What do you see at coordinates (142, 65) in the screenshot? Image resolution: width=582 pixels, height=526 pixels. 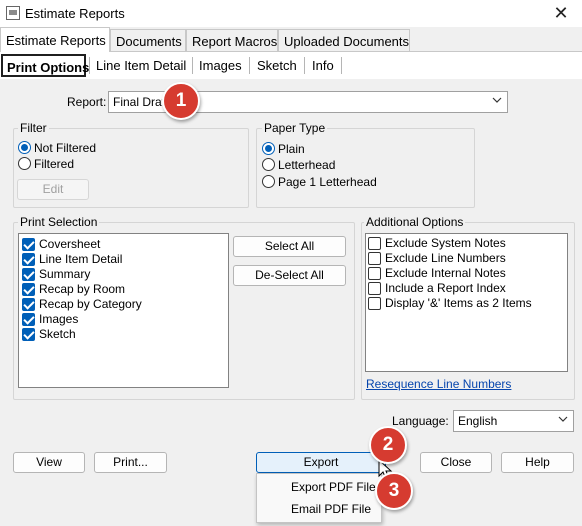 I see `subtab-line-item-detail: Line Item Detail` at bounding box center [142, 65].